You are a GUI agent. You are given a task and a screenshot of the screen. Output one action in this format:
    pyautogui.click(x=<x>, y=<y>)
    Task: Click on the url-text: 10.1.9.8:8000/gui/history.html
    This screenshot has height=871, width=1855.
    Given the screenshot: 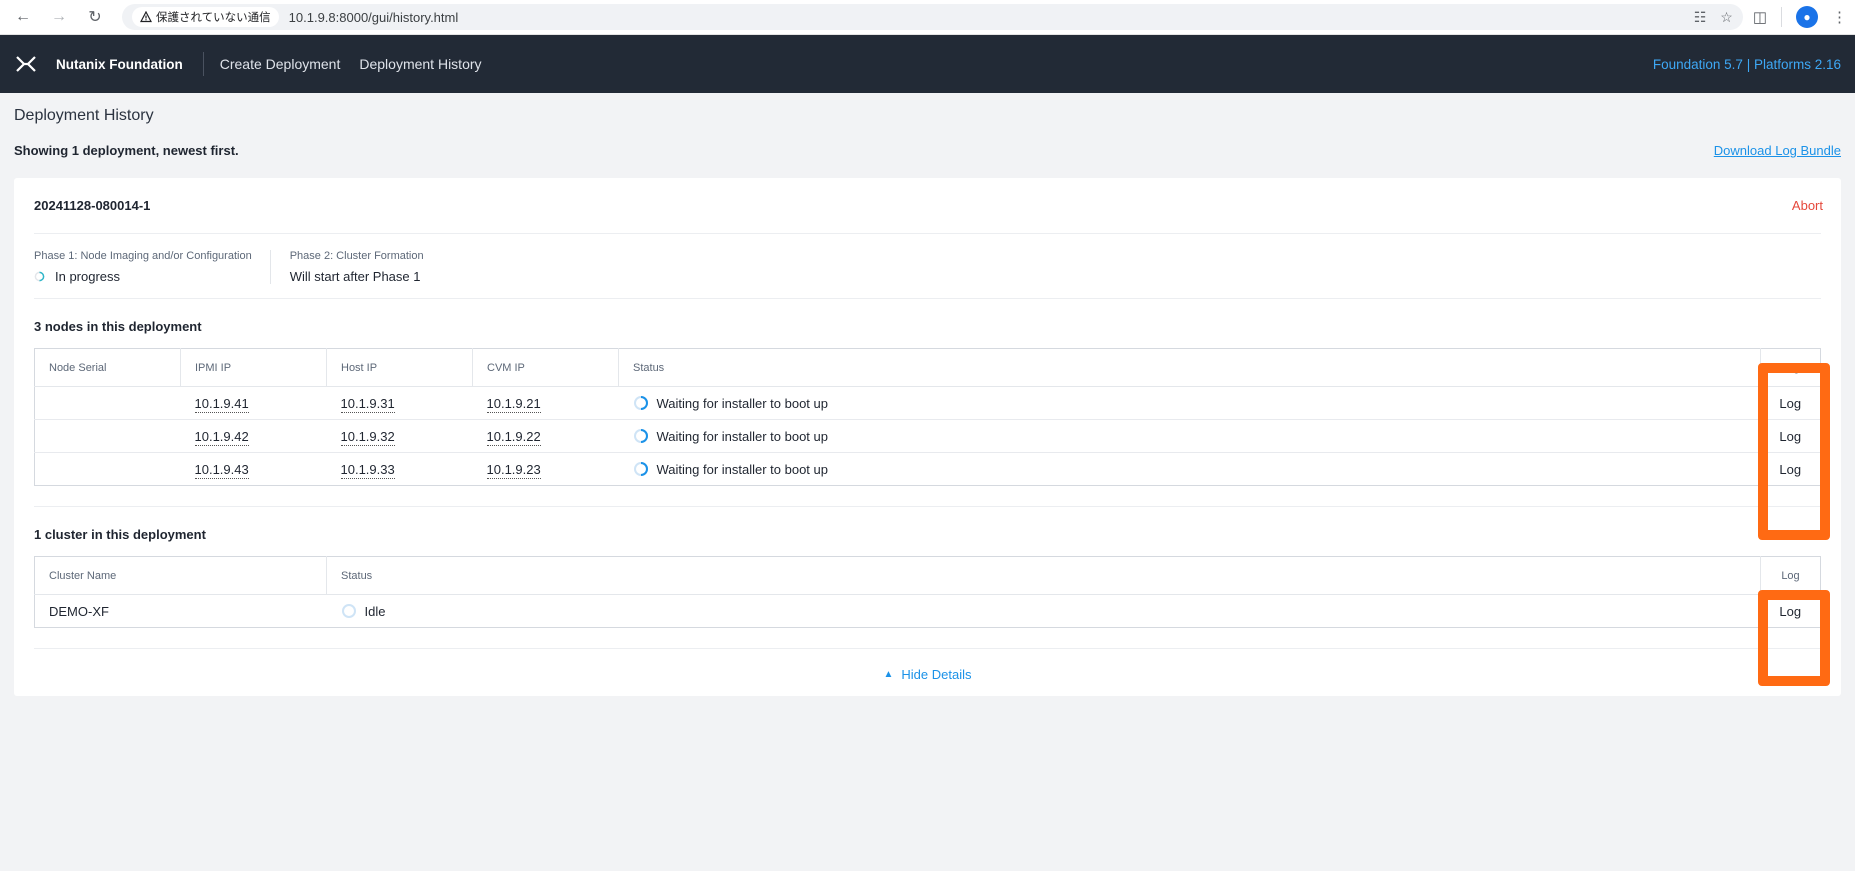 What is the action you would take?
    pyautogui.click(x=374, y=17)
    